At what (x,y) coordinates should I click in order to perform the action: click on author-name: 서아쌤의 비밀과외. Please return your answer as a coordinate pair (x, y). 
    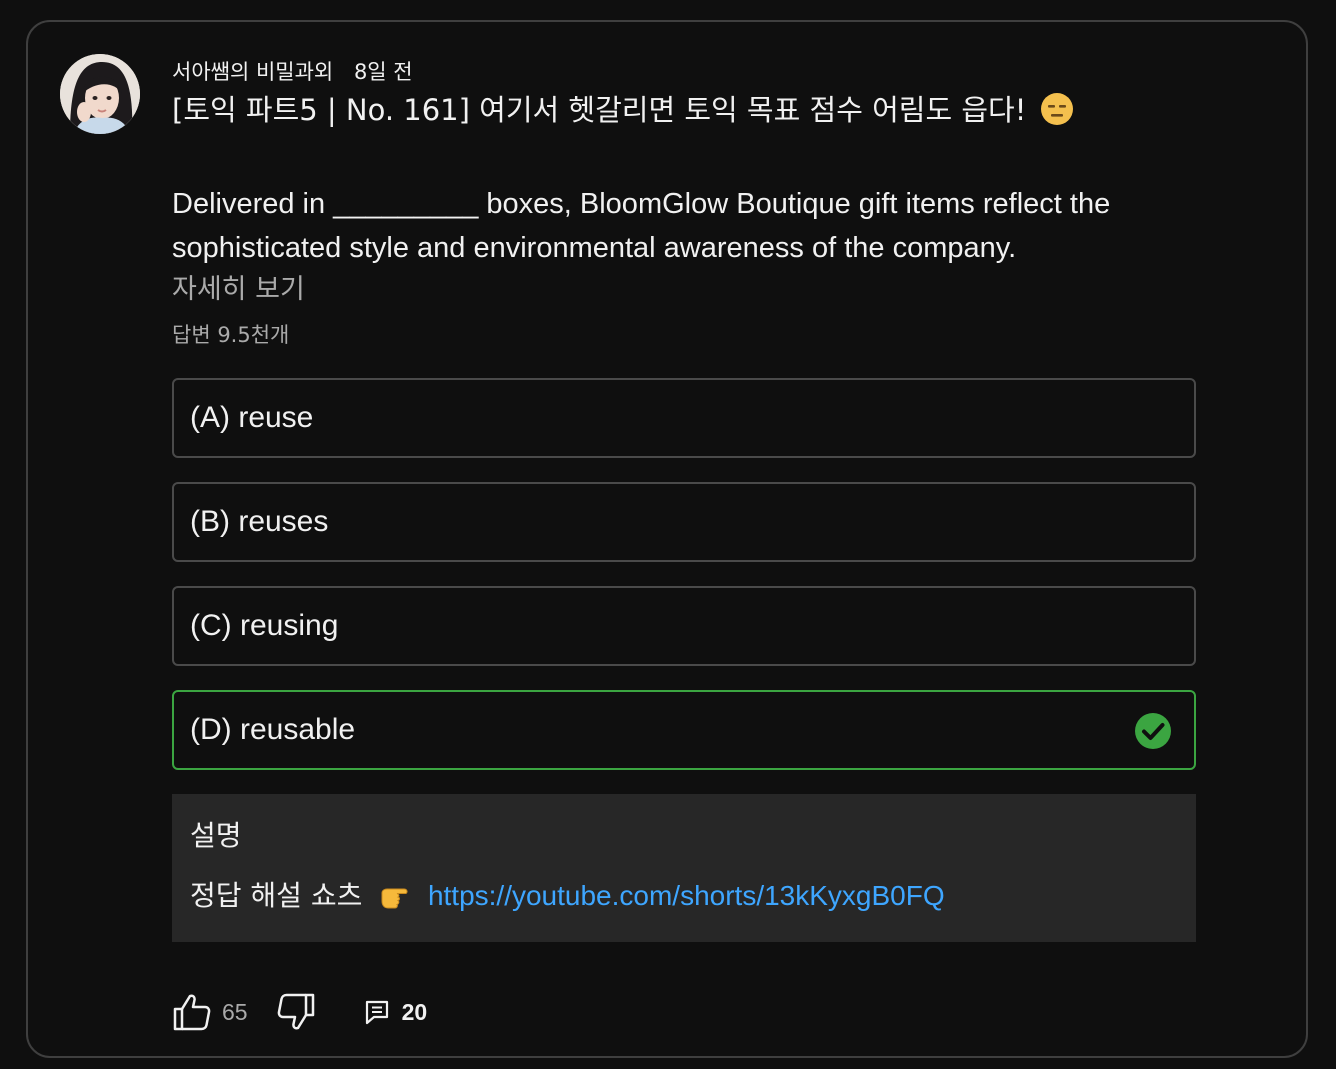
    Looking at the image, I should click on (252, 72).